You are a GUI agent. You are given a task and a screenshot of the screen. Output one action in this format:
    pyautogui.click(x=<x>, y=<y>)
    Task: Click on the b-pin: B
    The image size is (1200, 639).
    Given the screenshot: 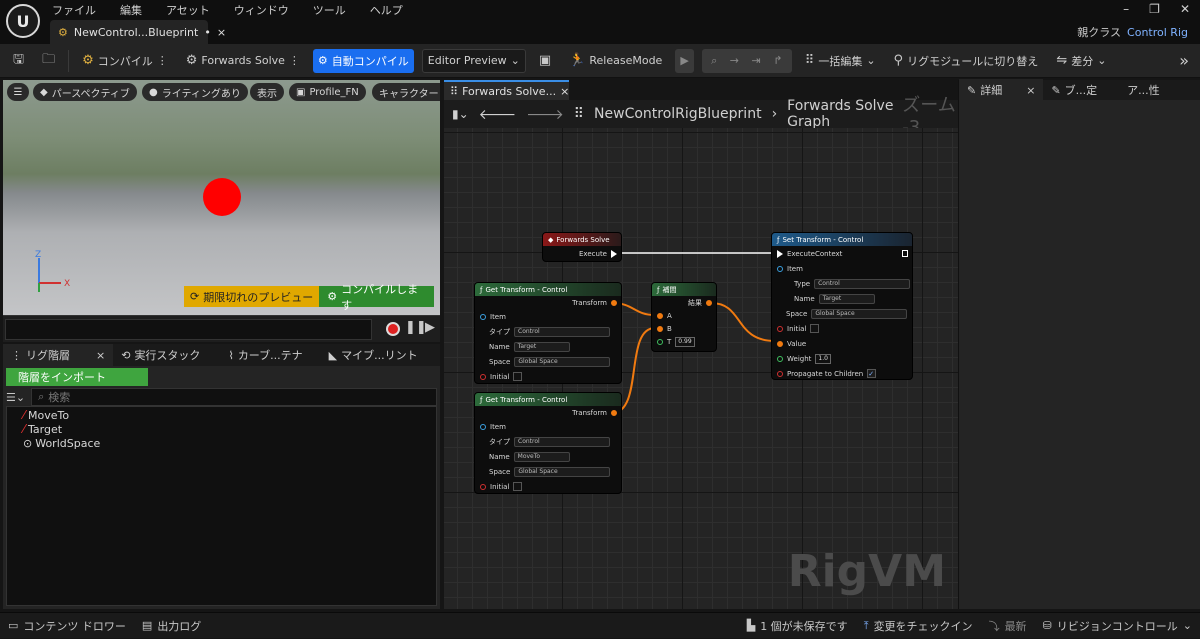 What is the action you would take?
    pyautogui.click(x=684, y=328)
    